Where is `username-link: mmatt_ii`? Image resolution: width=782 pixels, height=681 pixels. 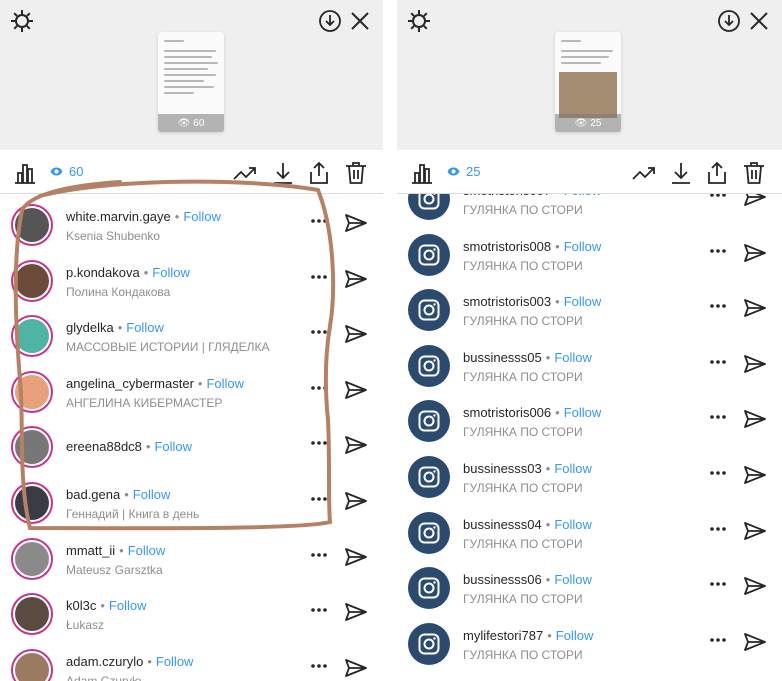
username-link: mmatt_ii is located at coordinates (90, 550).